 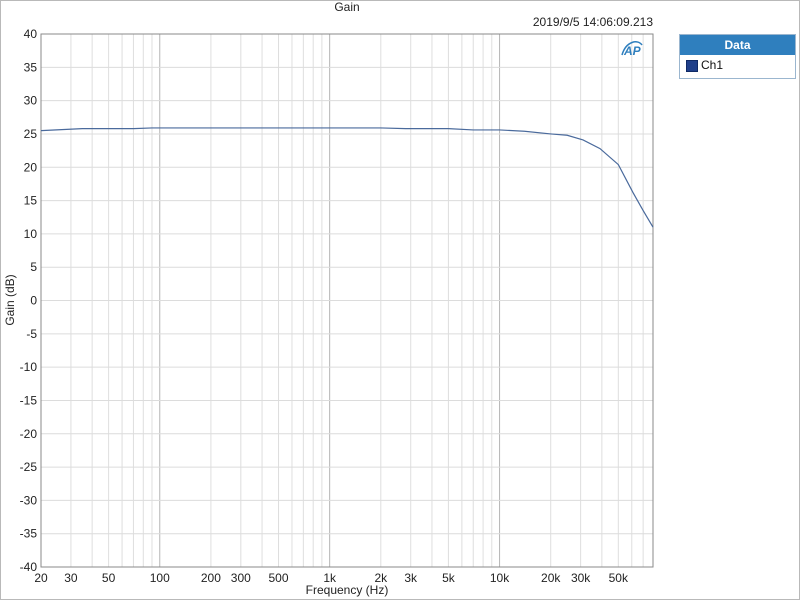 I want to click on y-tick-label: -20, so click(x=29, y=434).